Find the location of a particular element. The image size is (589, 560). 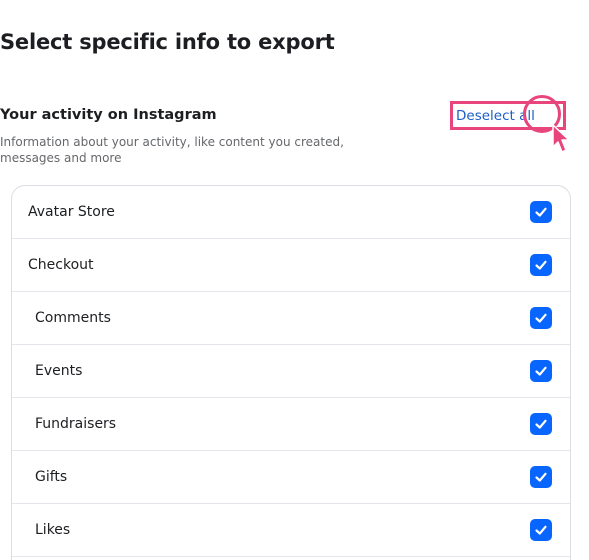

list-item-likes: Likes is located at coordinates (291, 530).